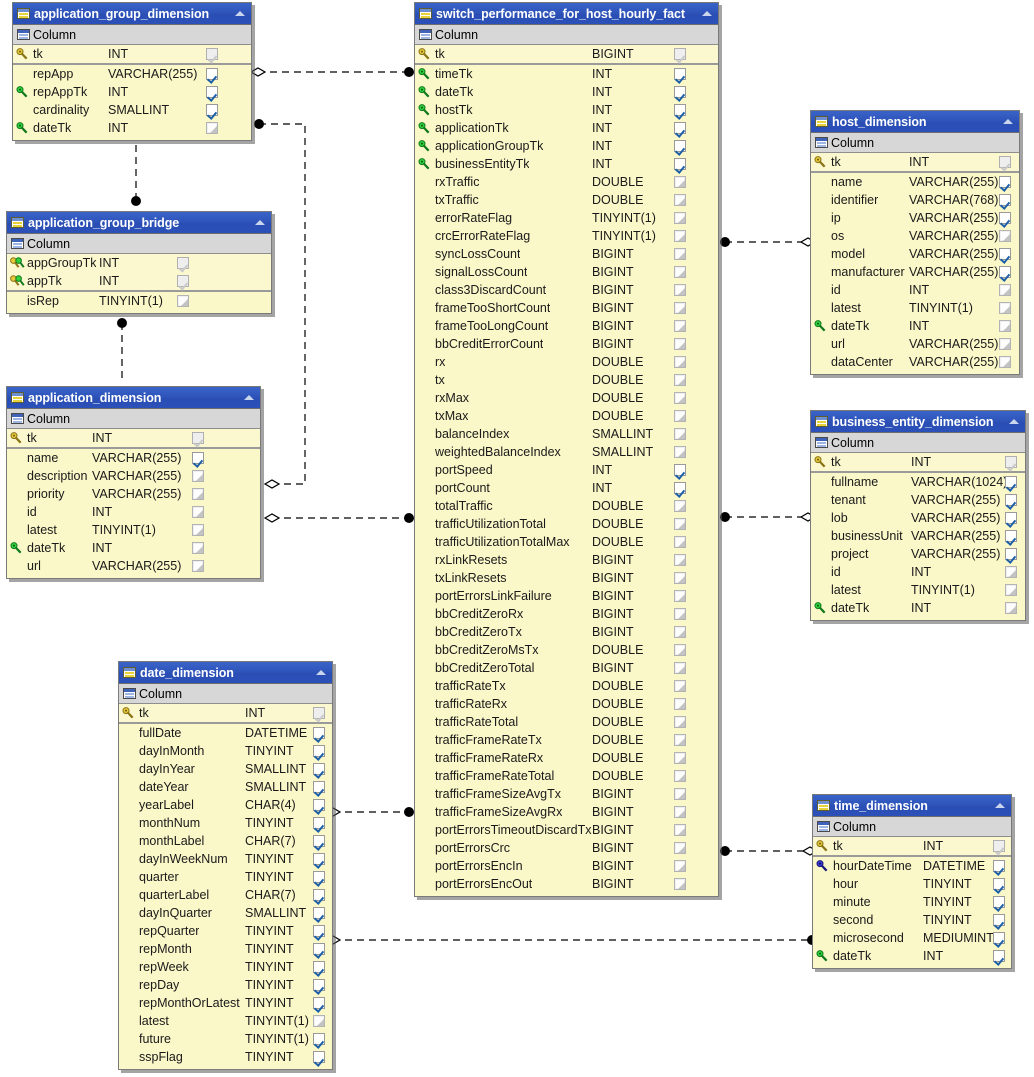 The height and width of the screenshot is (1077, 1034). I want to click on relationship-agd-to-bridge, so click(136, 175).